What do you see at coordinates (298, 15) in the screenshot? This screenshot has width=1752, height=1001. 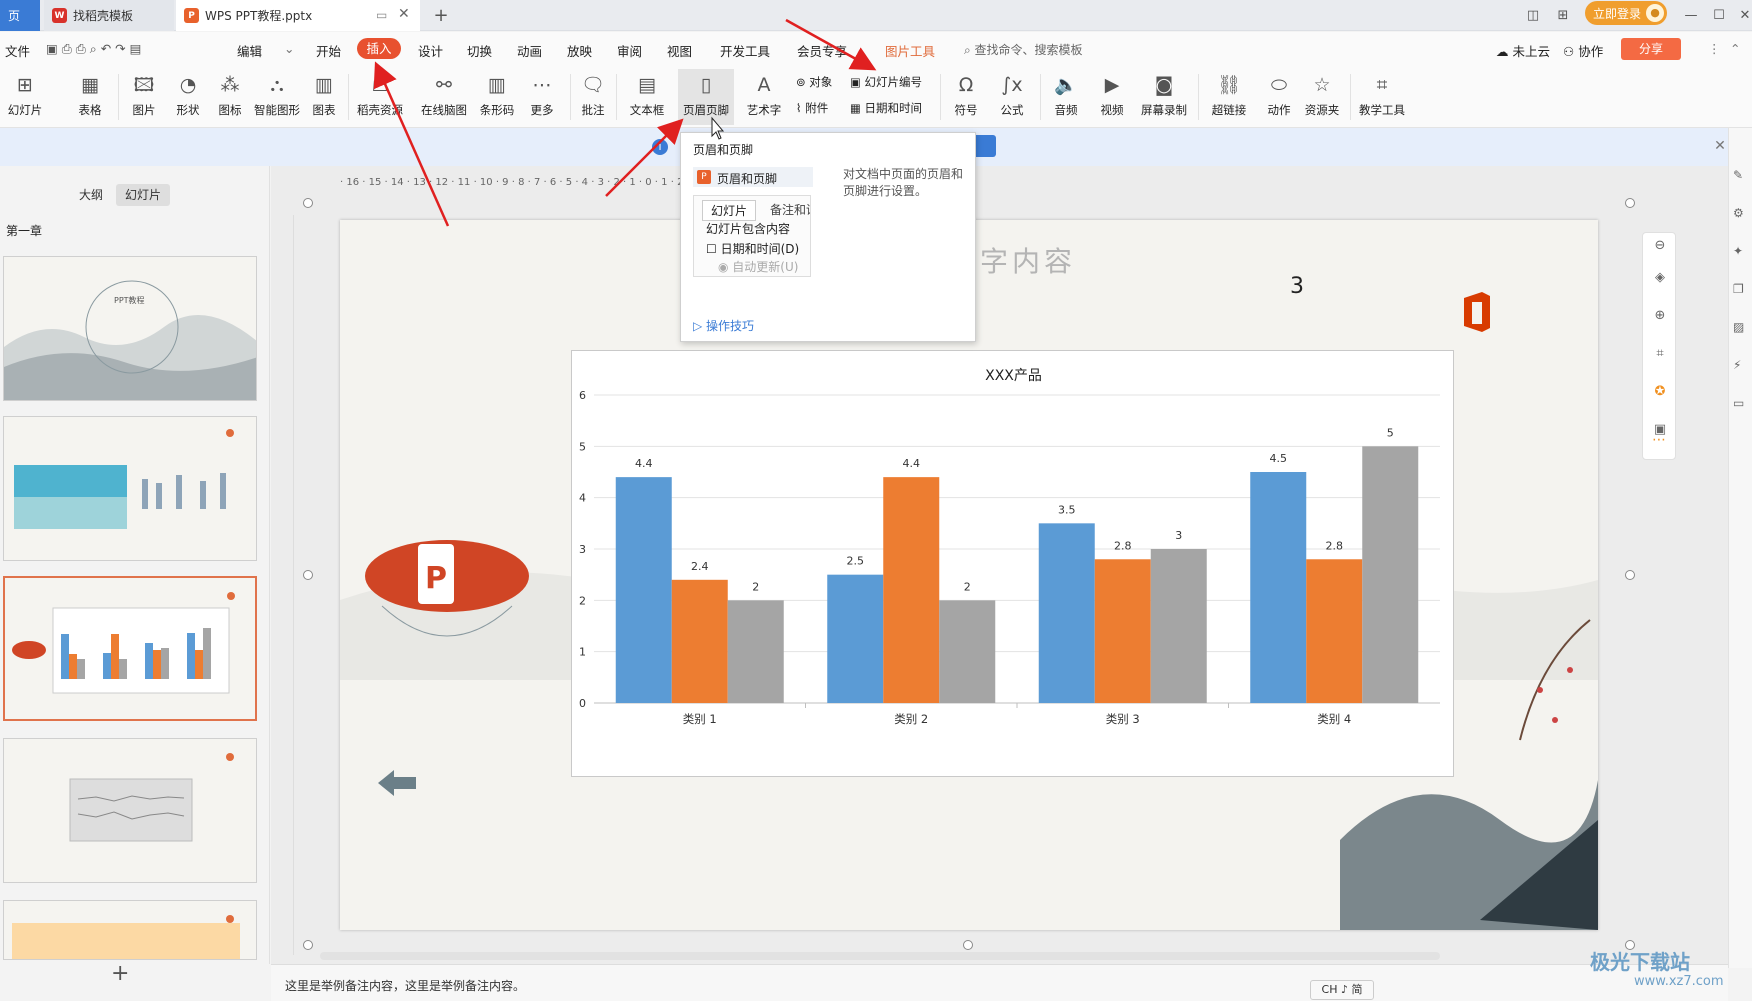 I see `tab-document: P WPS PPT教程.pptx ▭ ✕` at bounding box center [298, 15].